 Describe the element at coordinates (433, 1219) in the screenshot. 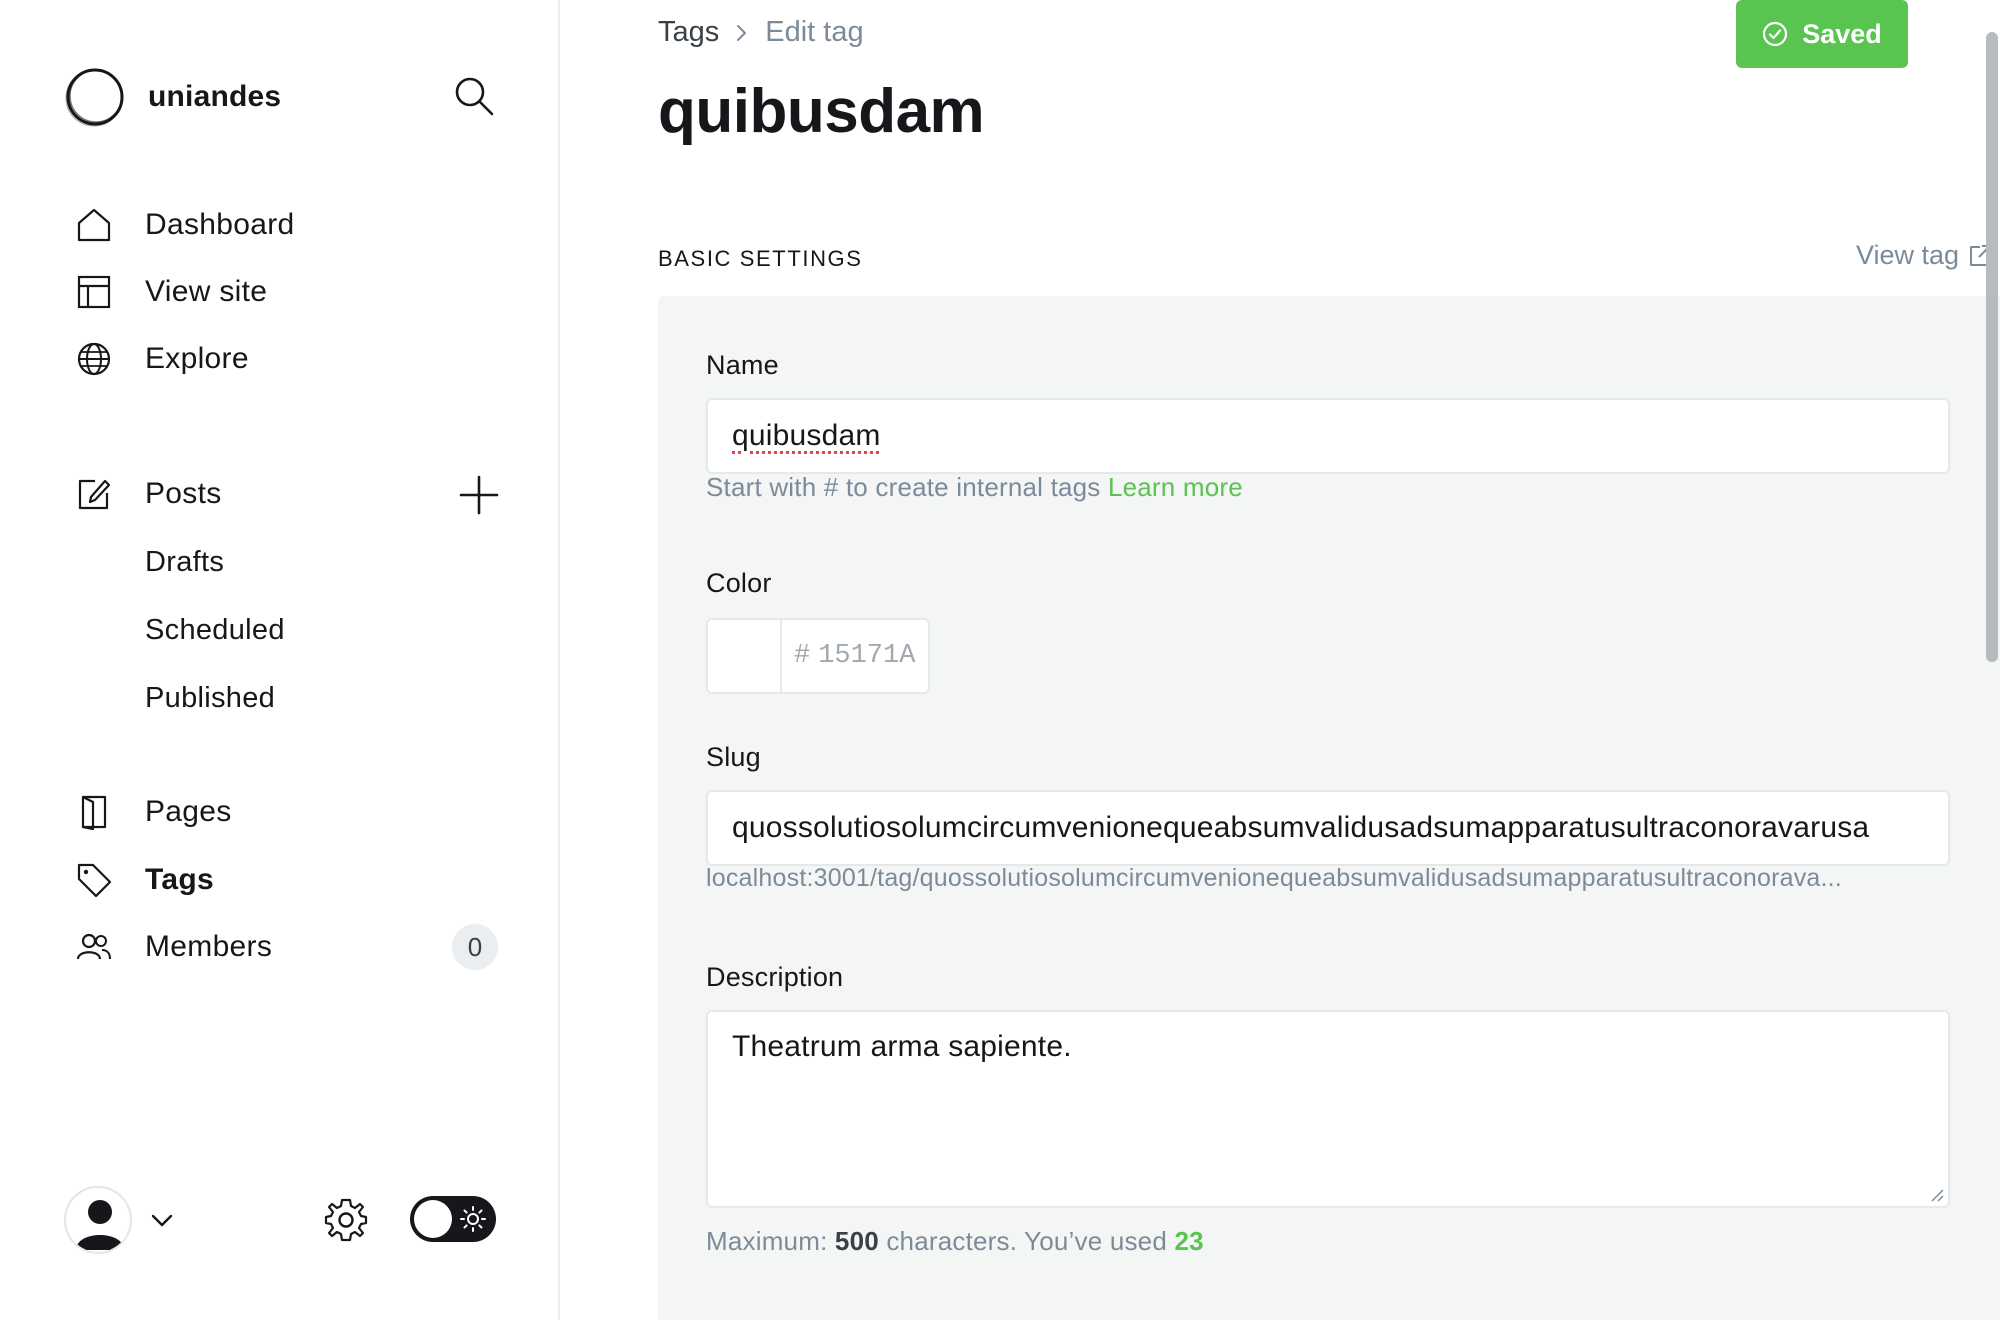

I see `toggle-knob` at that location.